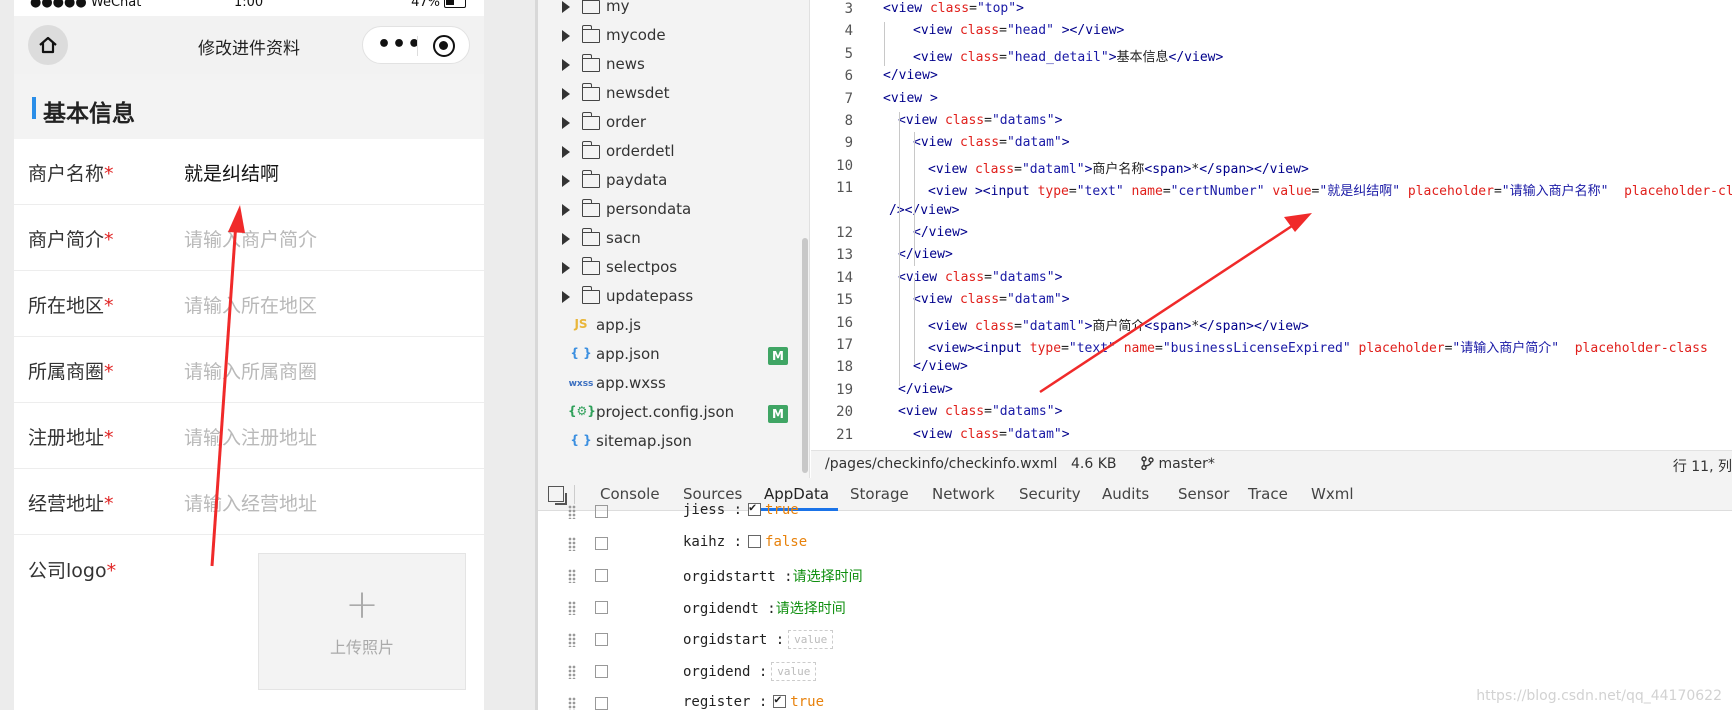  Describe the element at coordinates (669, 95) in the screenshot. I see `tree-folder: newsdet` at that location.